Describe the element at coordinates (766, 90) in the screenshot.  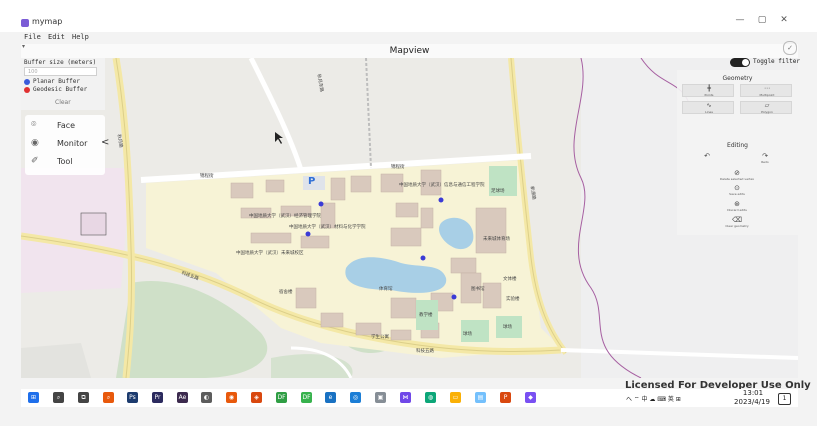
I see `multipoint-tool-button: ⋯ Multipoint` at that location.